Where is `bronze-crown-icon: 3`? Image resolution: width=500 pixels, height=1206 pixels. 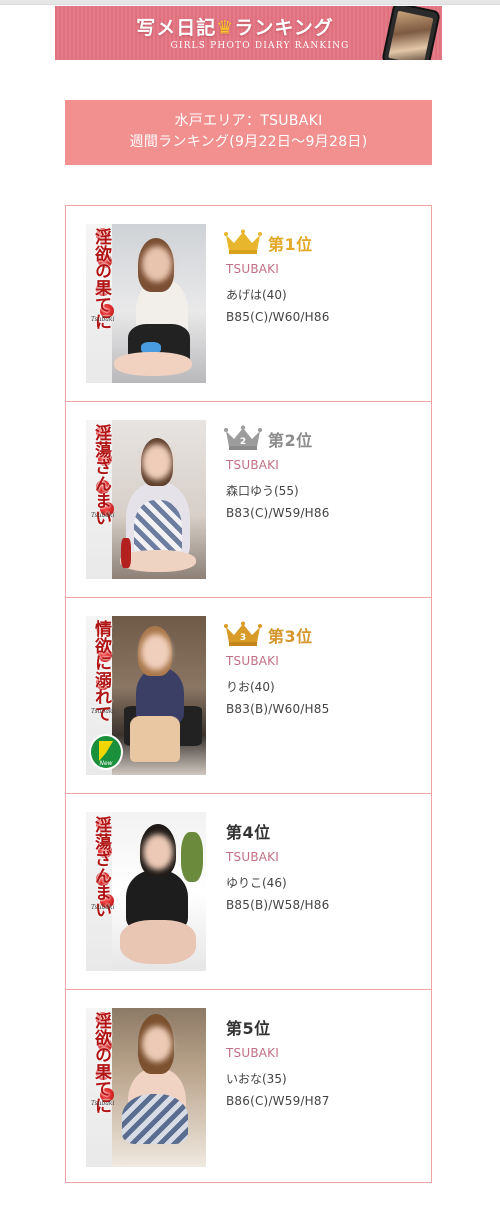 bronze-crown-icon: 3 is located at coordinates (243, 633).